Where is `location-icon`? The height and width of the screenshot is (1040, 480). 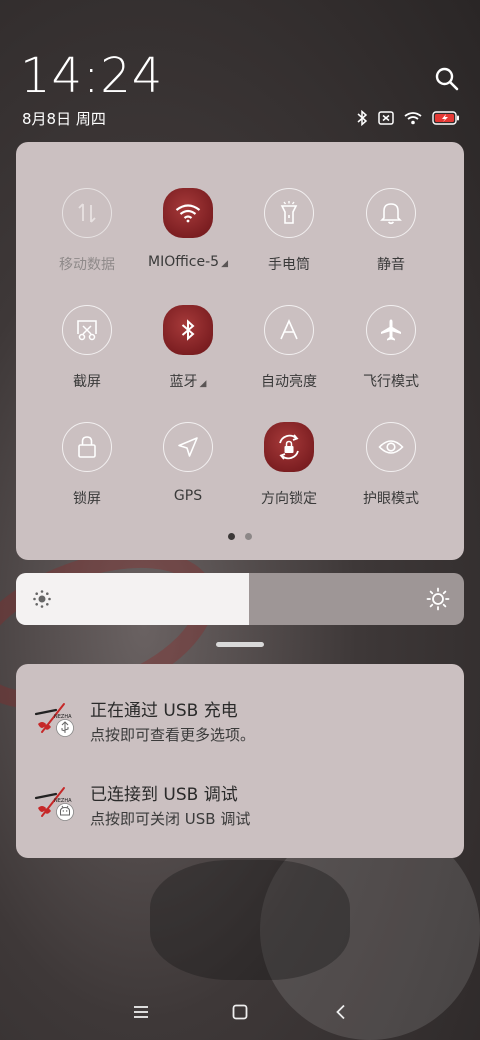 location-icon is located at coordinates (188, 447).